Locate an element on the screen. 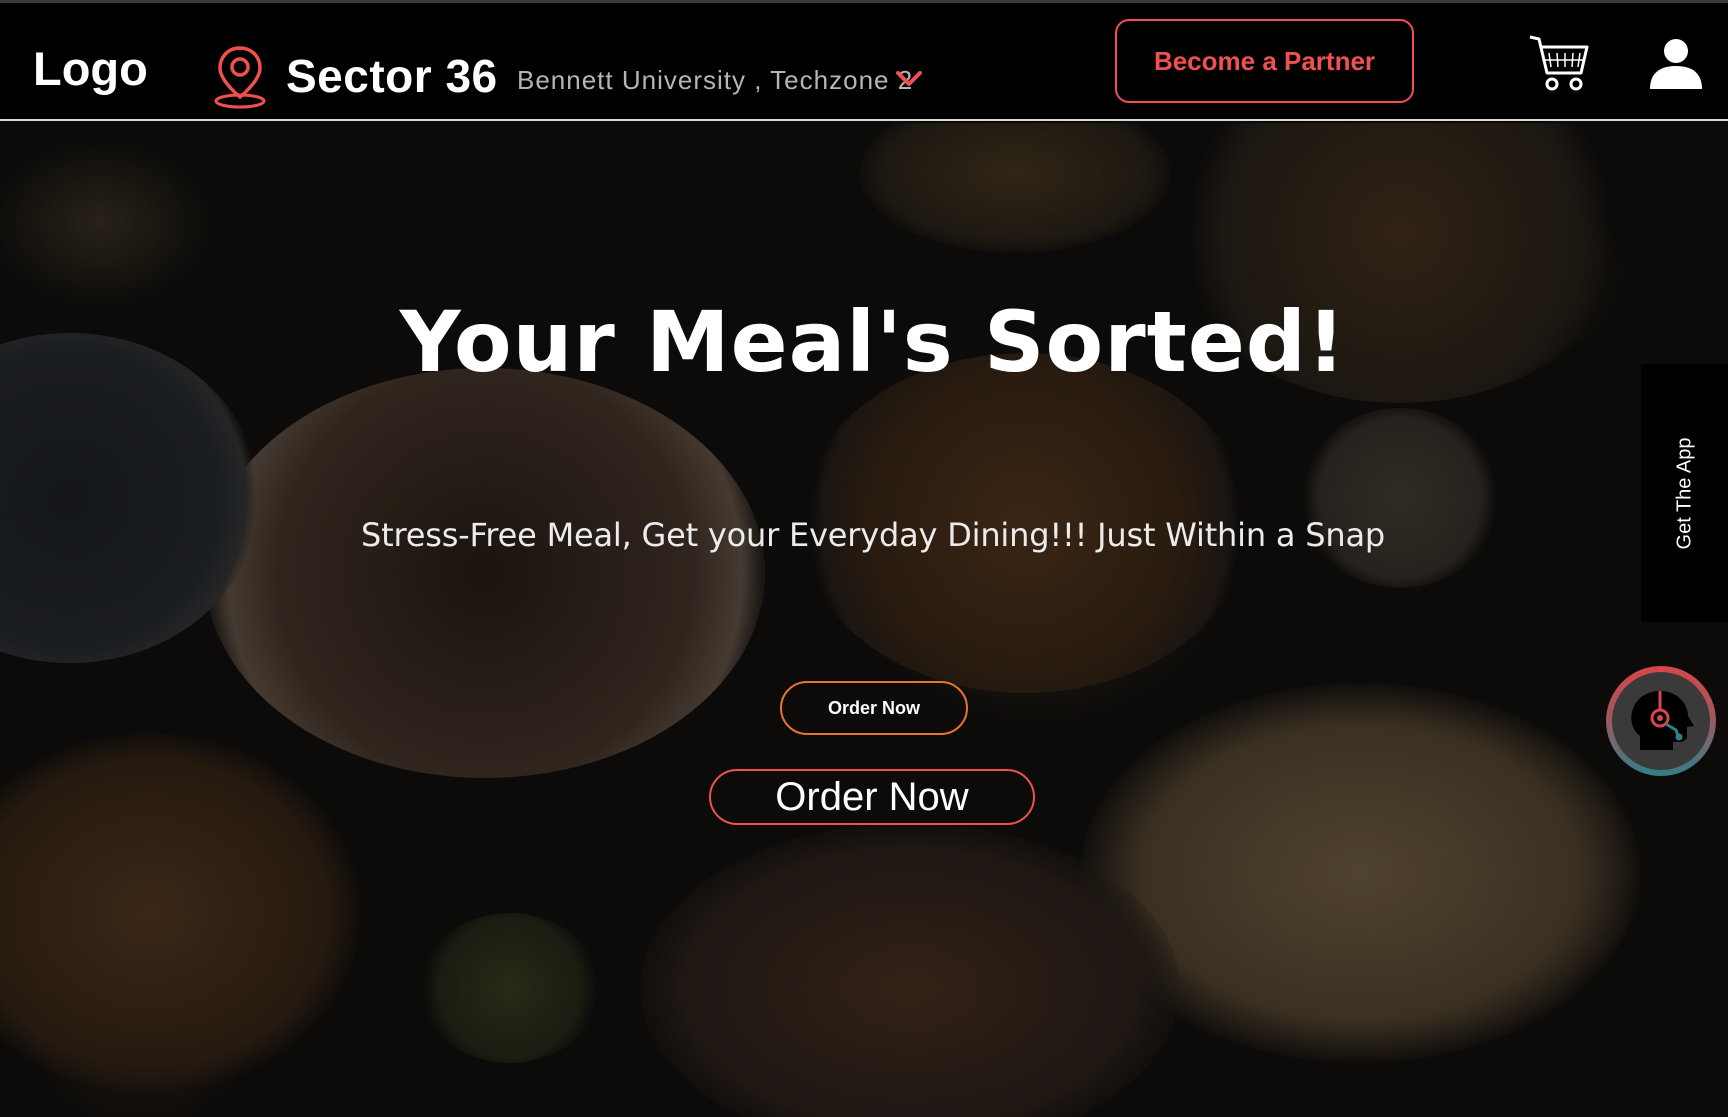 The width and height of the screenshot is (1728, 1117). become-partner-button: Become a Partner is located at coordinates (1264, 61).